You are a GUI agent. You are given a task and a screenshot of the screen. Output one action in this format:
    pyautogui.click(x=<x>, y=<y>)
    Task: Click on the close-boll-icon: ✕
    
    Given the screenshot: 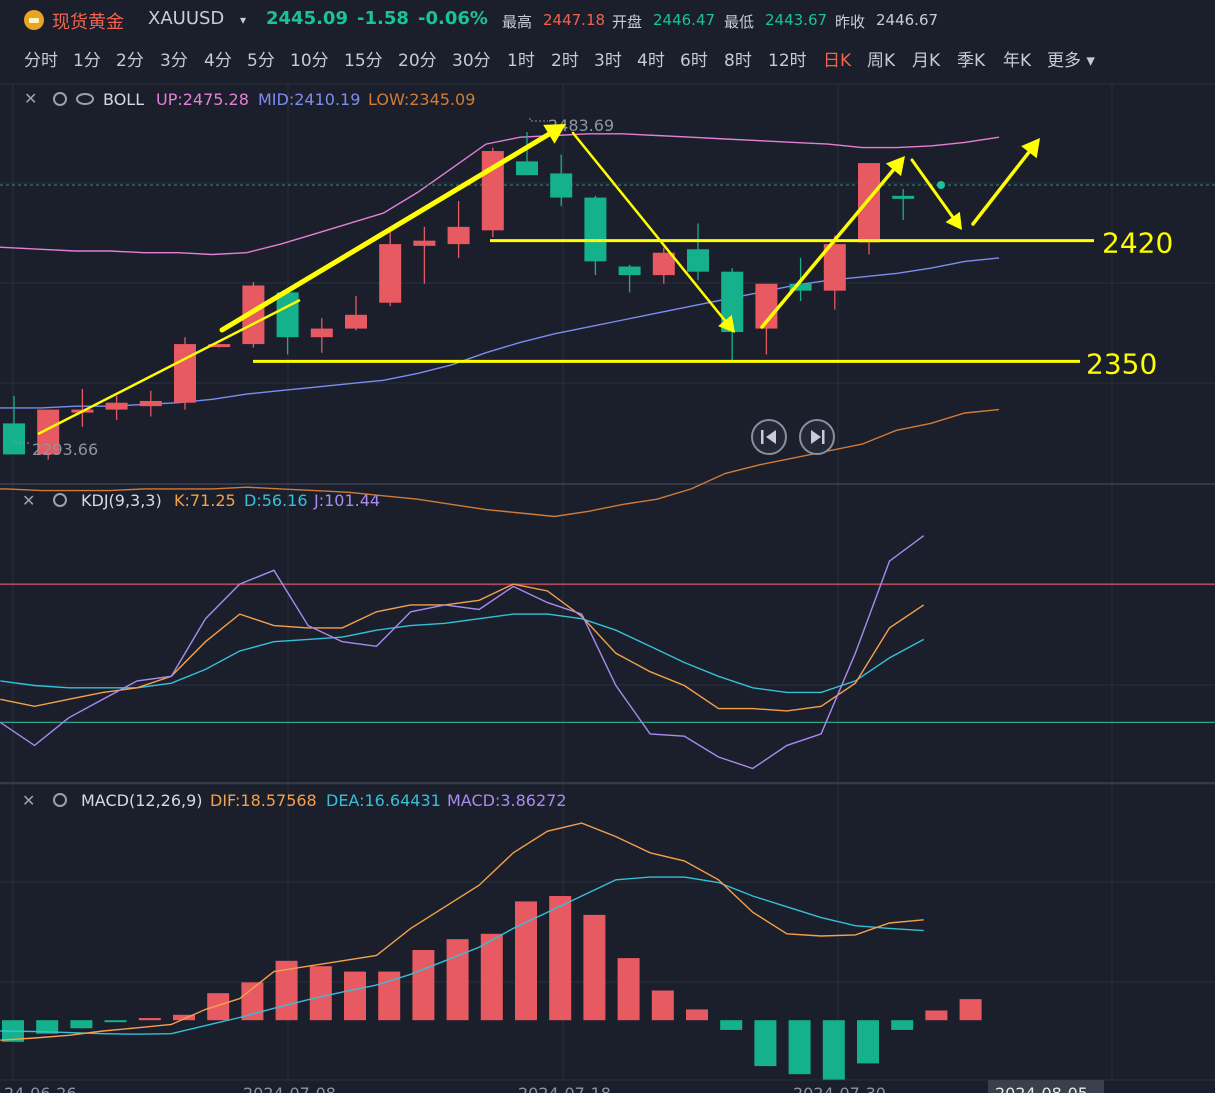 What is the action you would take?
    pyautogui.click(x=30, y=98)
    